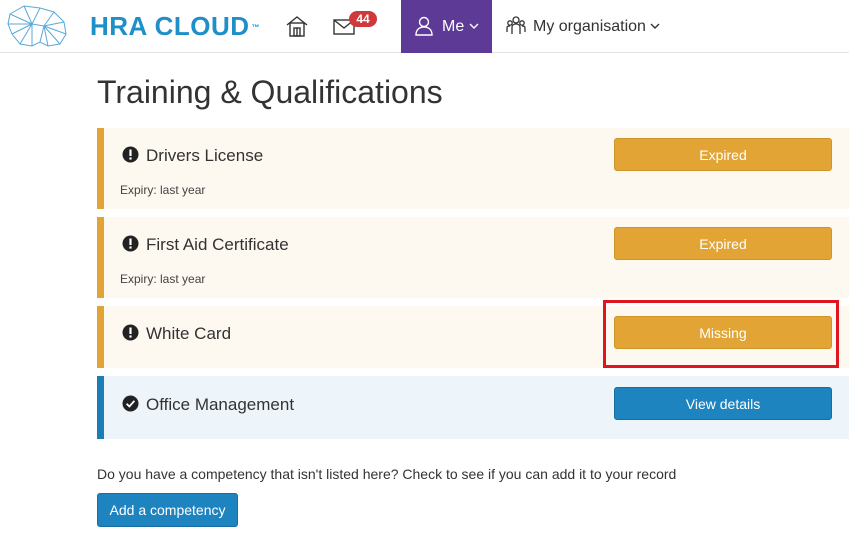 This screenshot has width=849, height=551. I want to click on competency-card: Office Management View details, so click(473, 407).